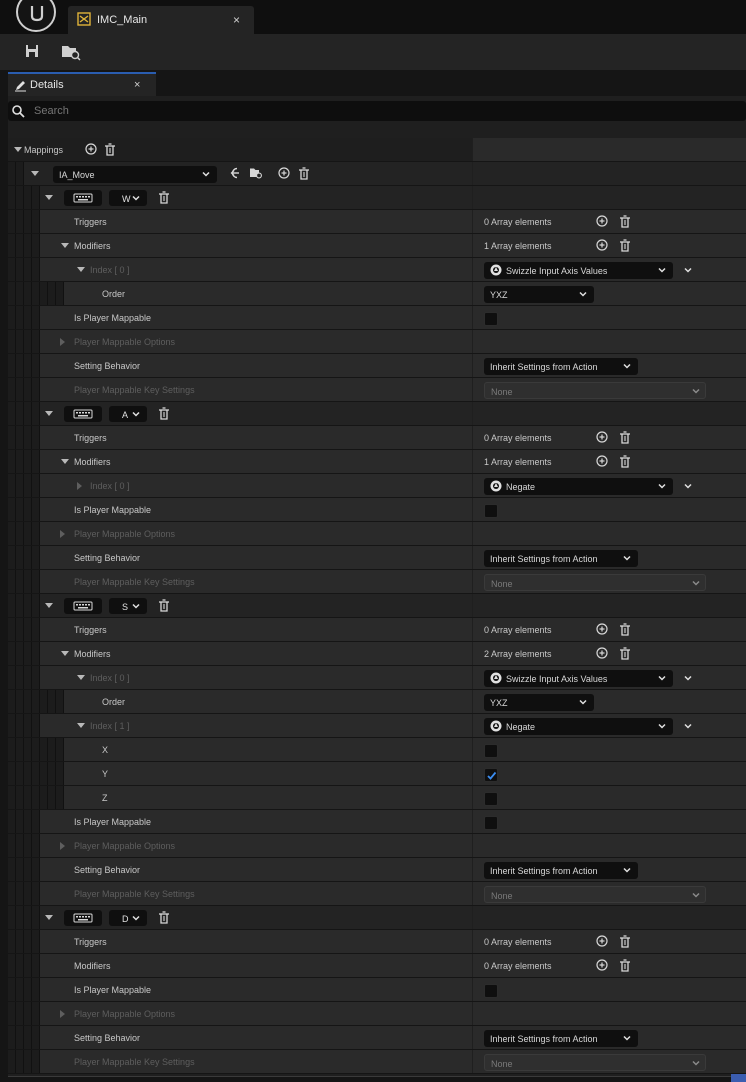 The width and height of the screenshot is (746, 1082). What do you see at coordinates (110, 150) in the screenshot?
I see `remove-all-mappings-icon` at bounding box center [110, 150].